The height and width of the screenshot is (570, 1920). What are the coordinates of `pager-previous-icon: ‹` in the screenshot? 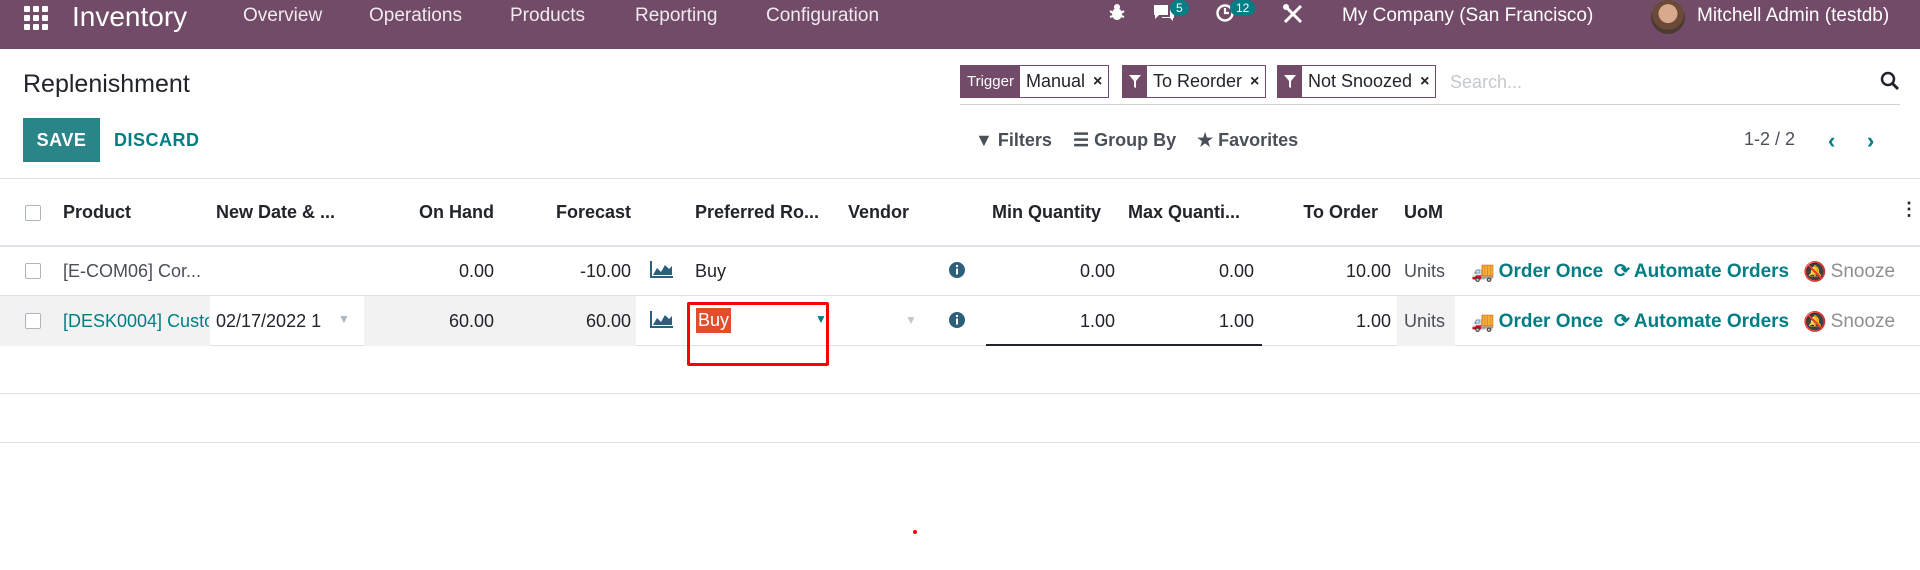 It's located at (1831, 141).